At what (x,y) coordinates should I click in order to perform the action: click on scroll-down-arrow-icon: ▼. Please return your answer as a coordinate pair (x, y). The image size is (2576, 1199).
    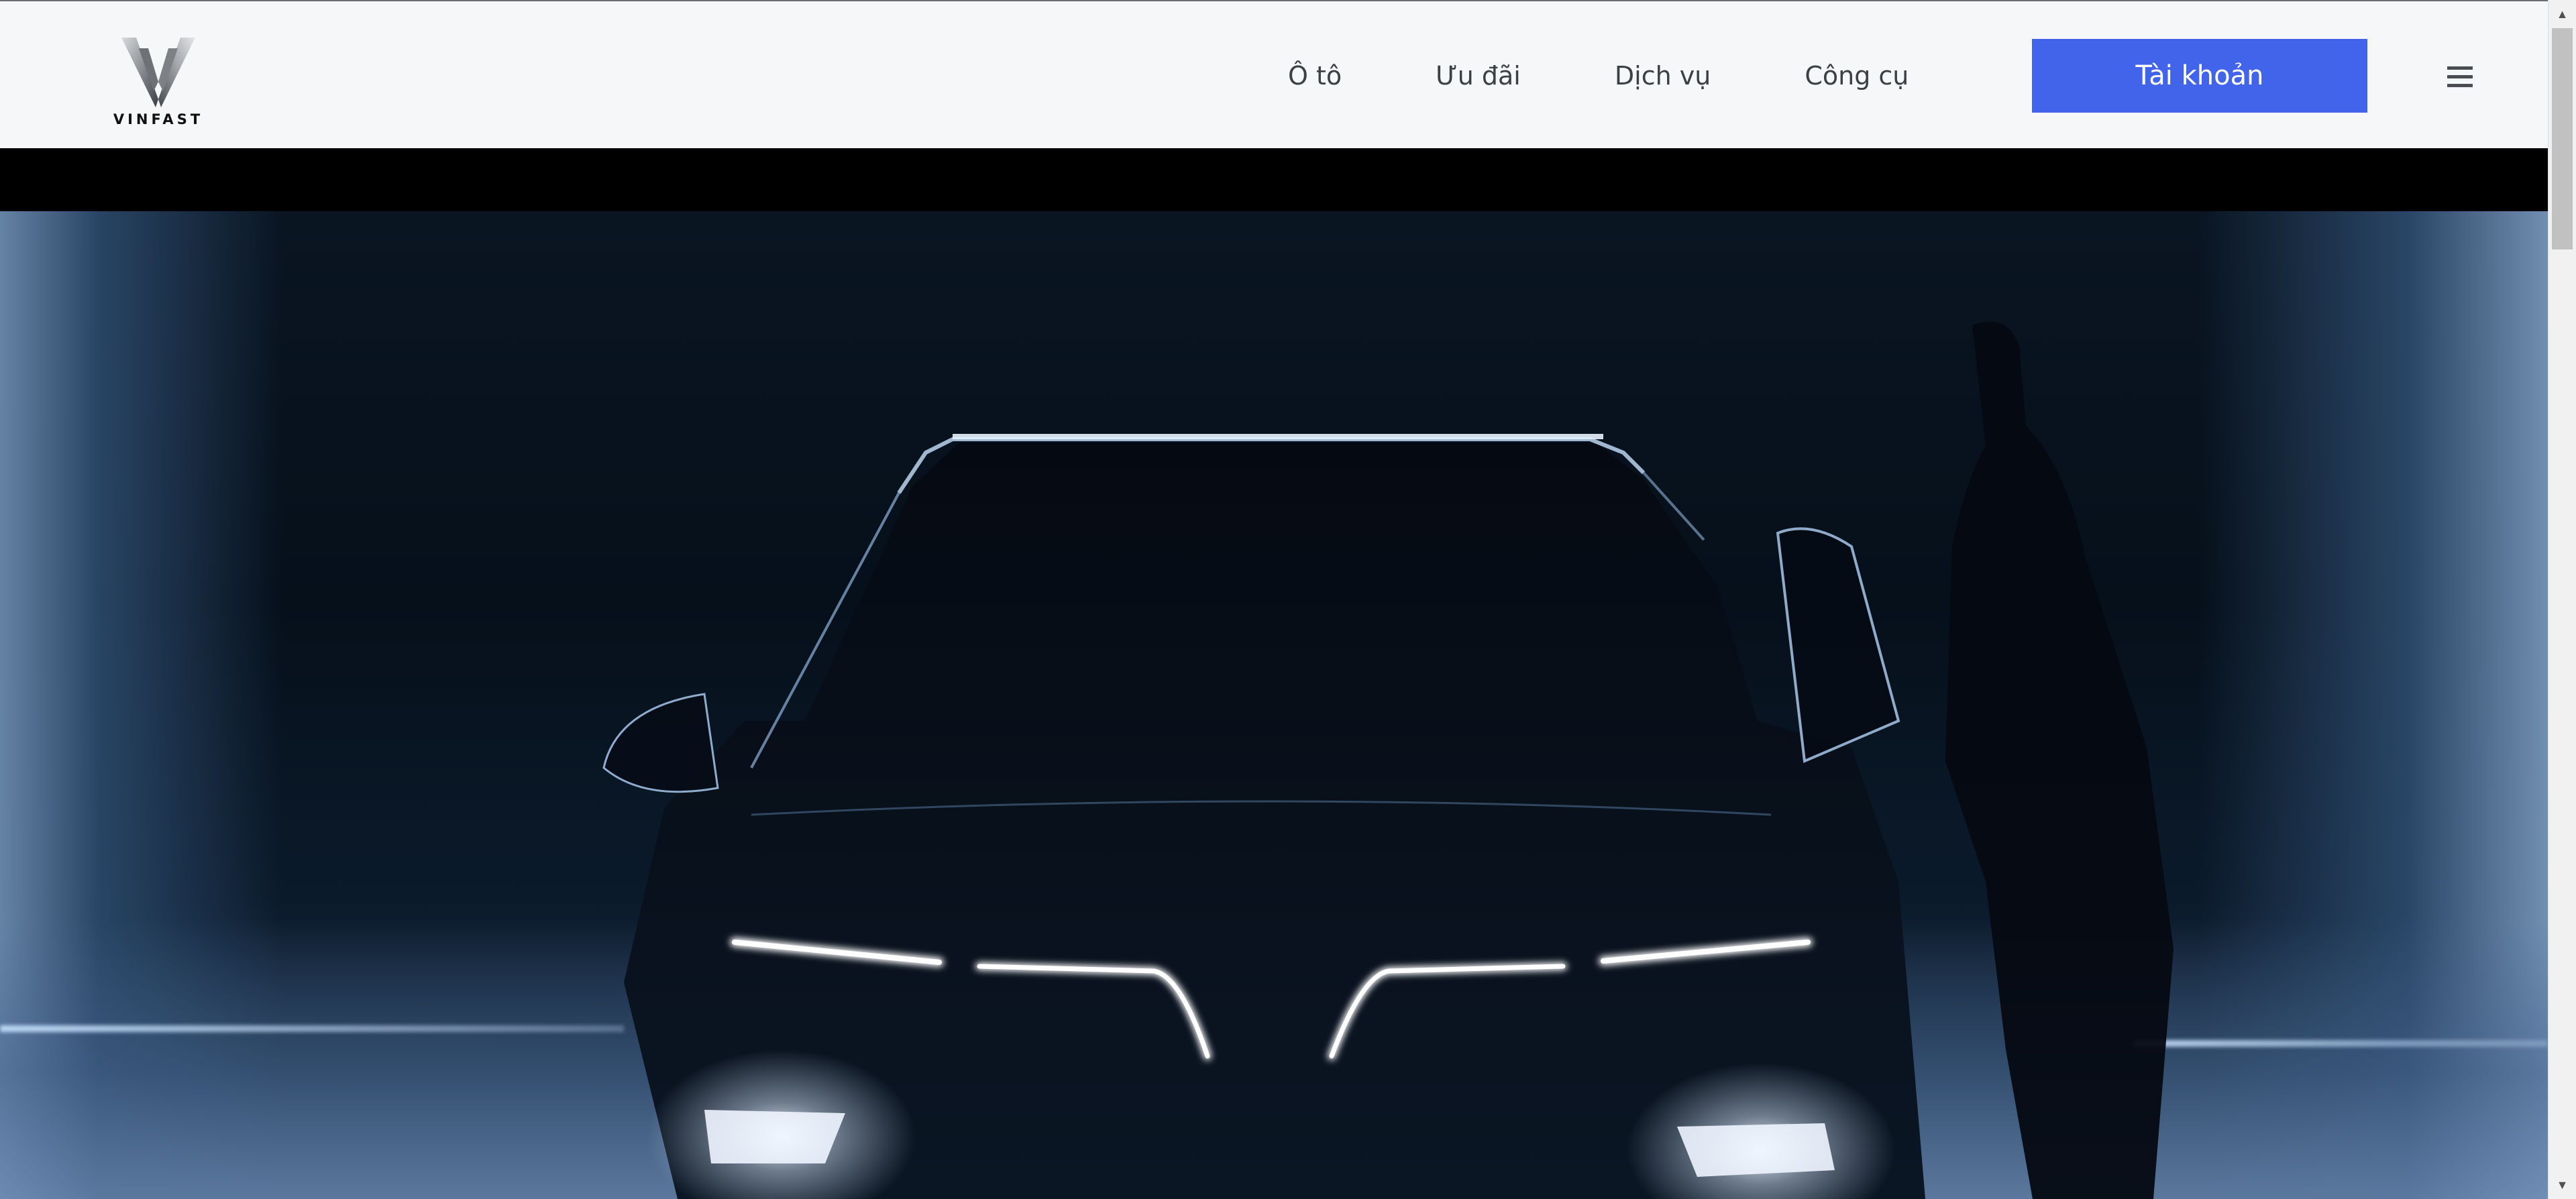
    Looking at the image, I should click on (2562, 1185).